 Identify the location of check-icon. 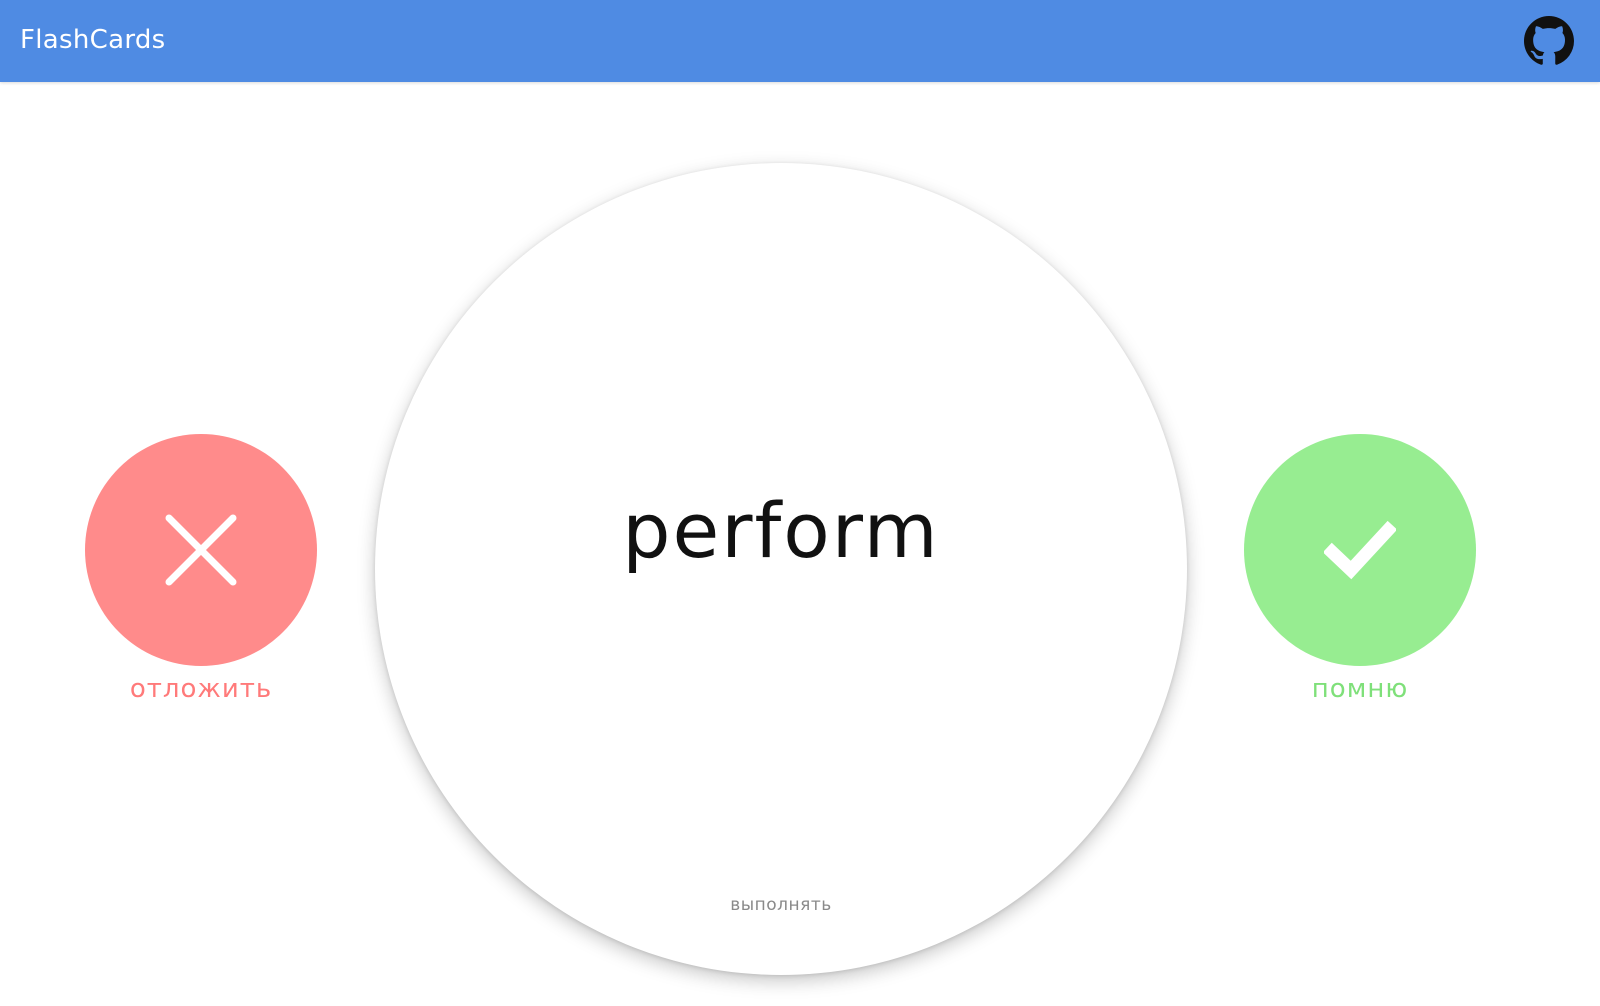
(1360, 550).